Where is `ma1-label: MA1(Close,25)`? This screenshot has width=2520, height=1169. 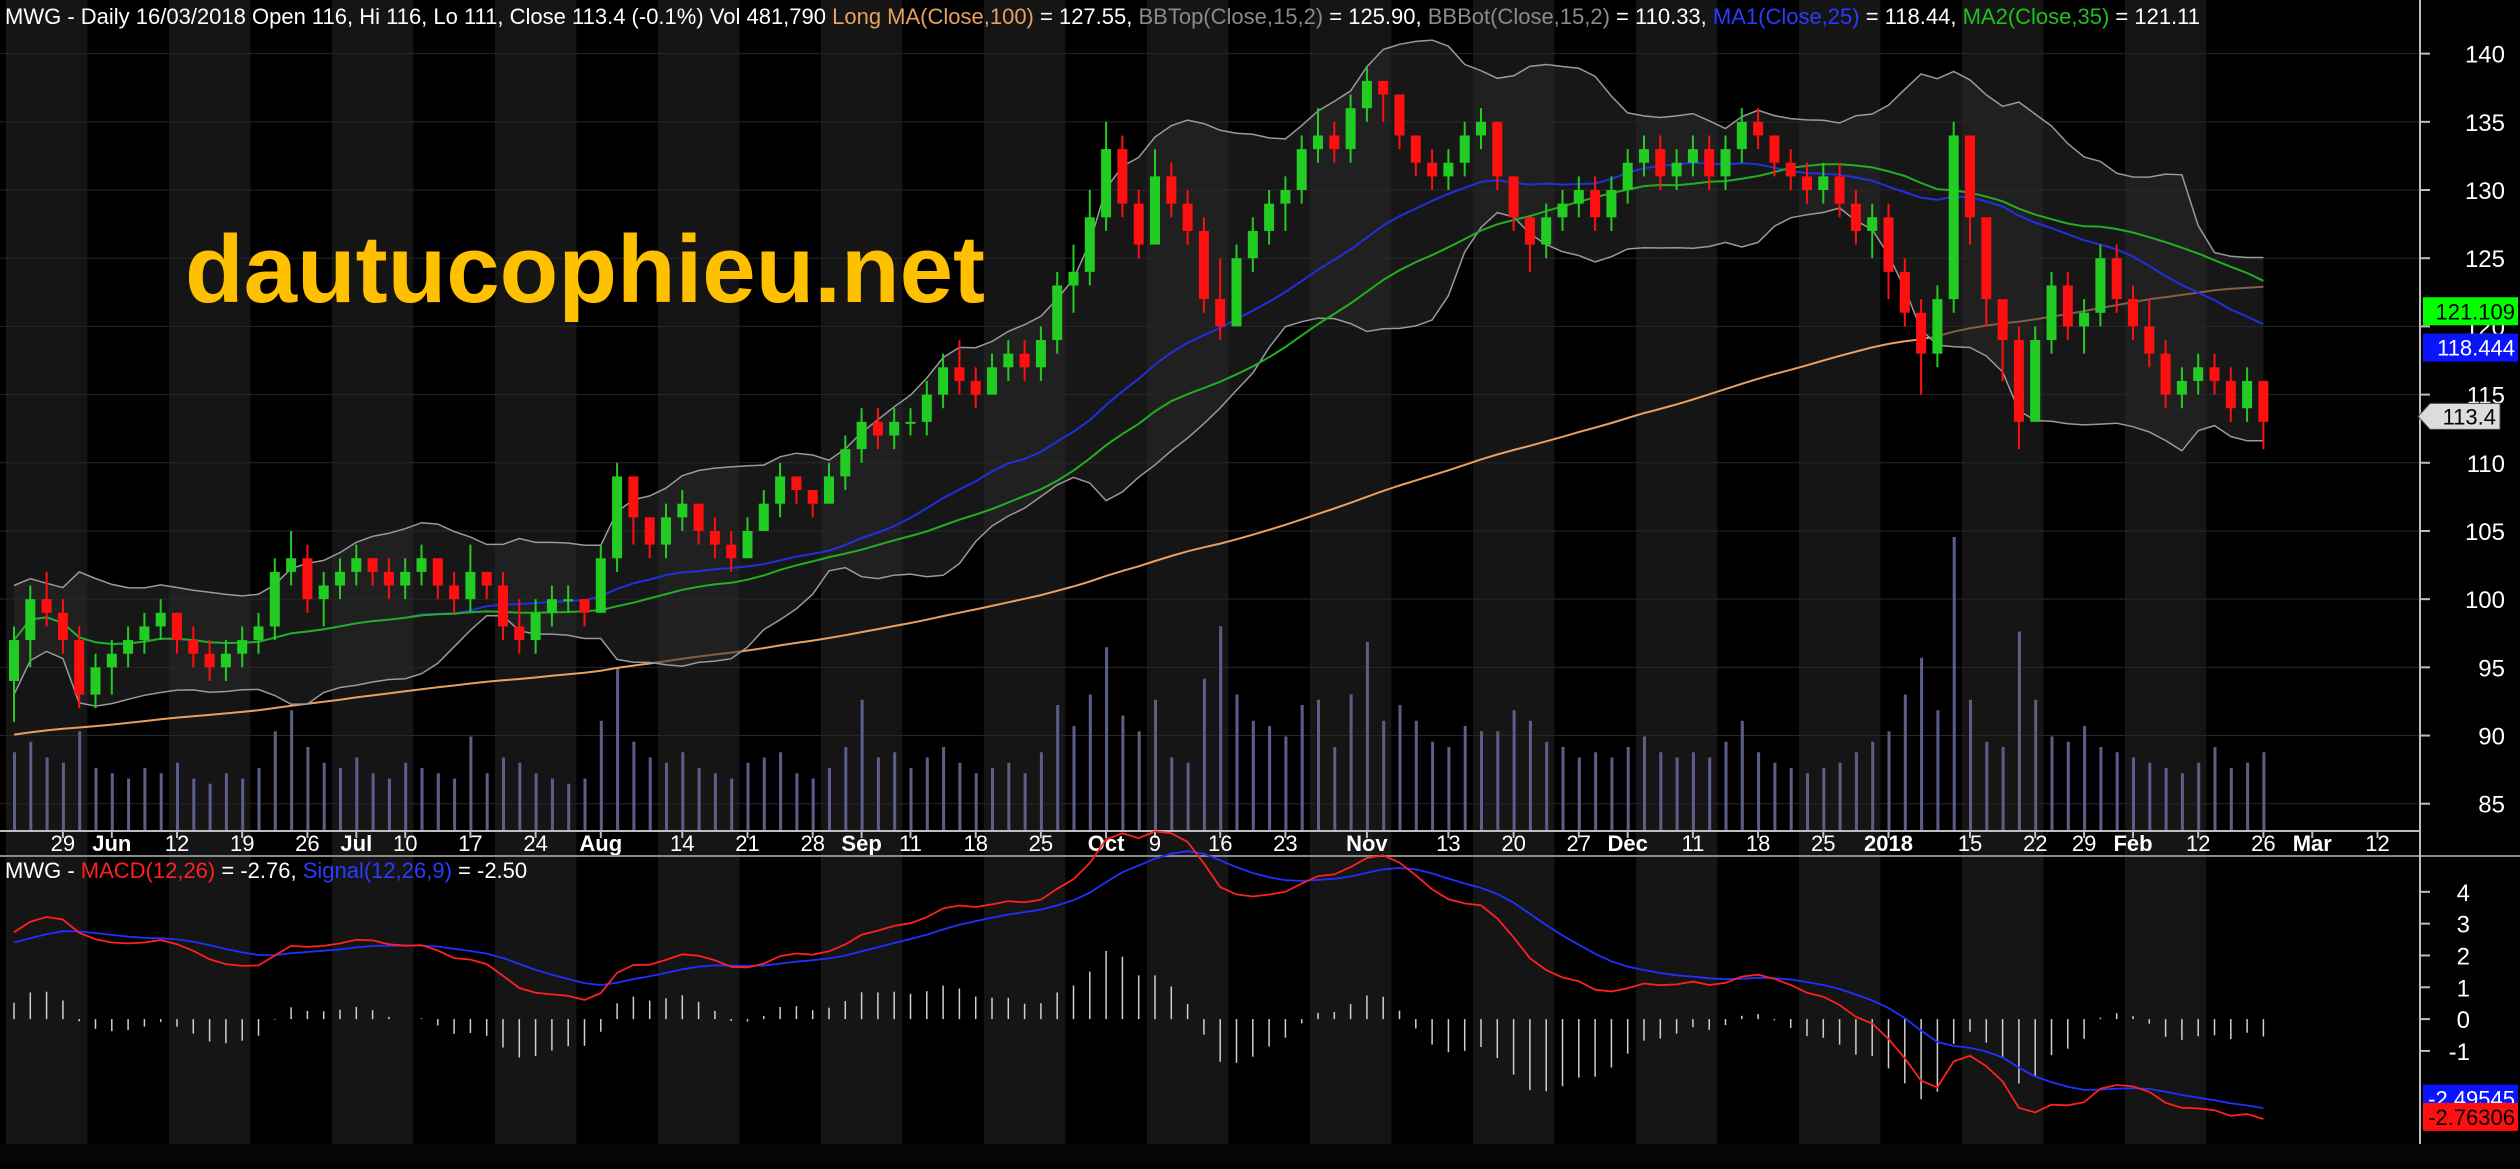
ma1-label: MA1(Close,25) is located at coordinates (1786, 16).